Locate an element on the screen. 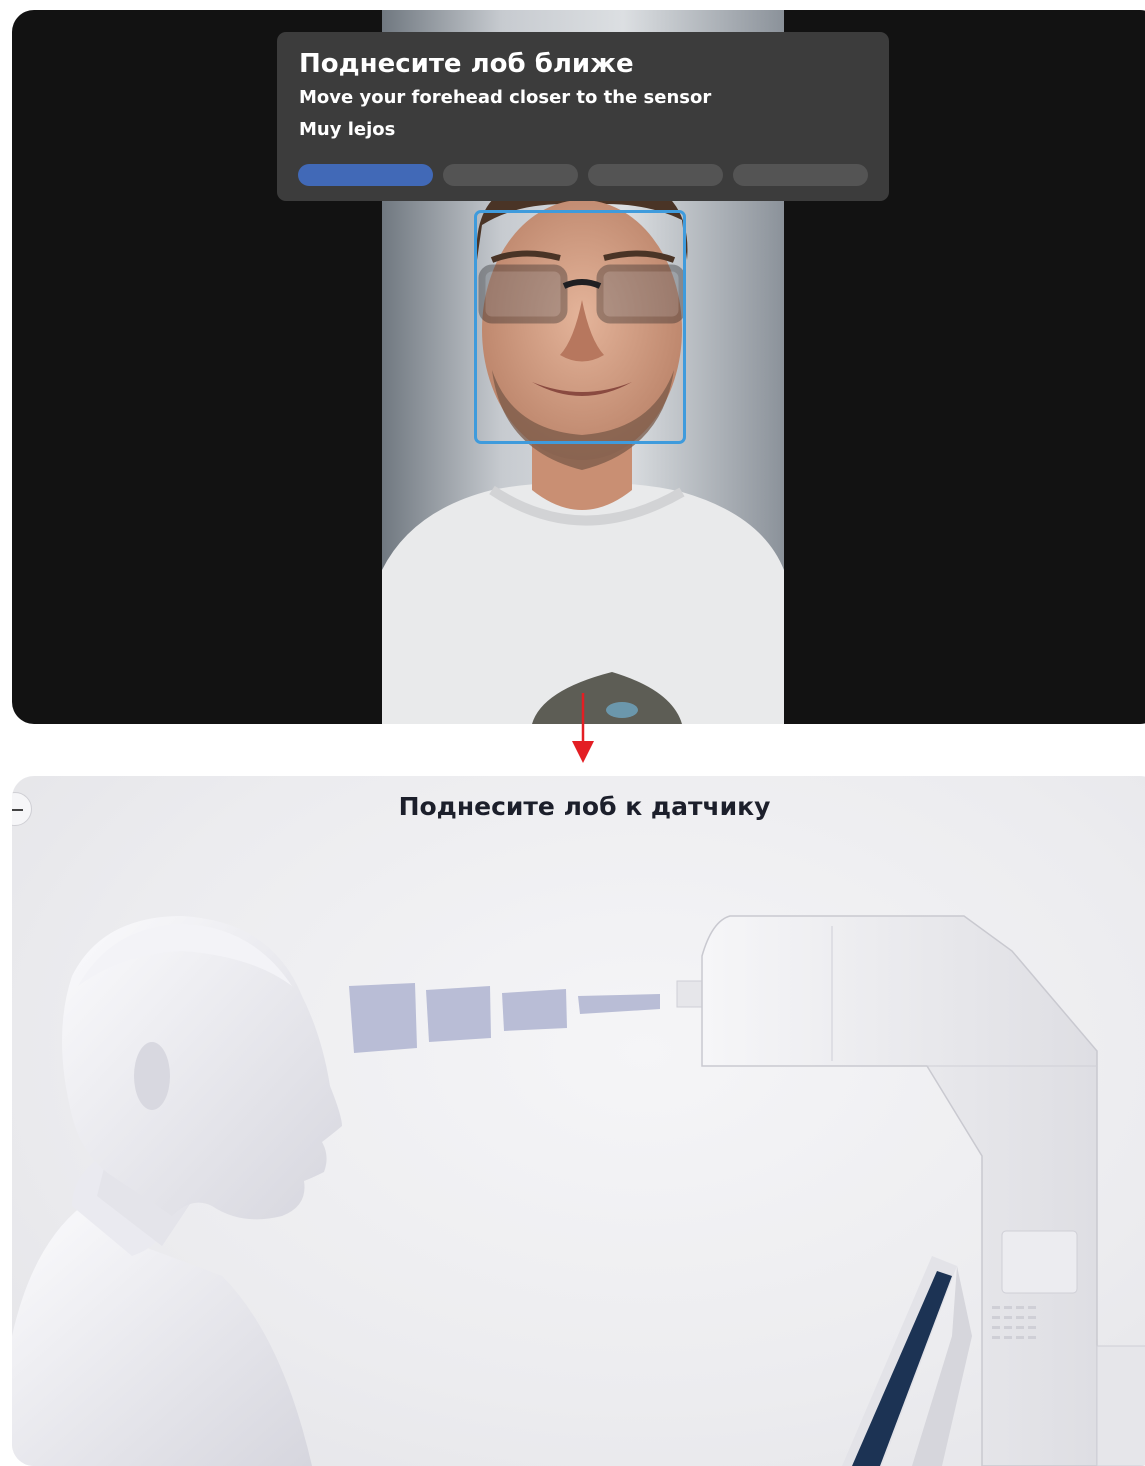 The image size is (1145, 1466). down-arrow-icon is located at coordinates (583, 728).